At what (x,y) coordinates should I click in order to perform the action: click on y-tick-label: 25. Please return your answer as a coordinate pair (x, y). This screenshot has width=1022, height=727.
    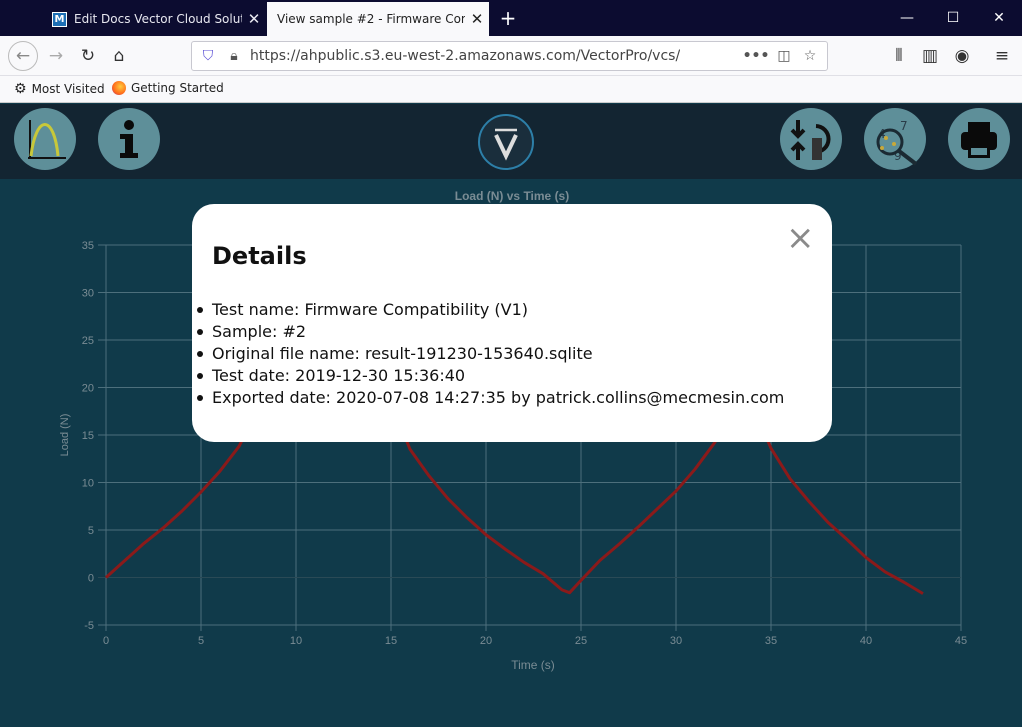
    Looking at the image, I should click on (88, 341).